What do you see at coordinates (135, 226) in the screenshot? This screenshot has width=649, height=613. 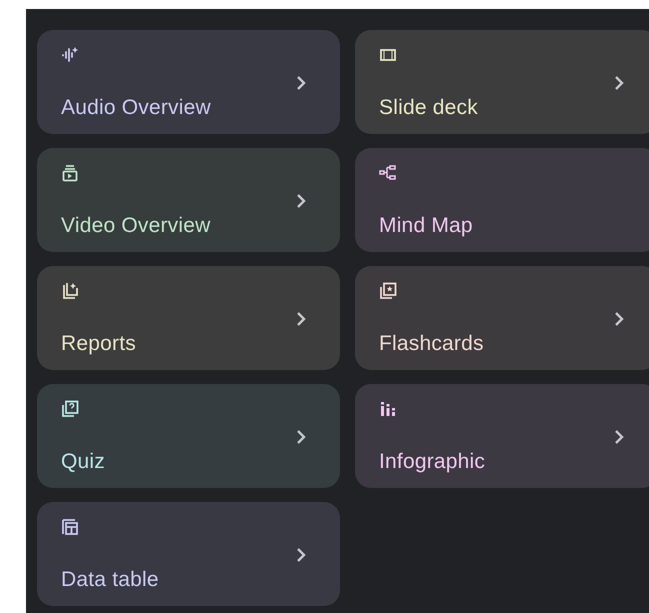 I see `card-label: Video Overview` at bounding box center [135, 226].